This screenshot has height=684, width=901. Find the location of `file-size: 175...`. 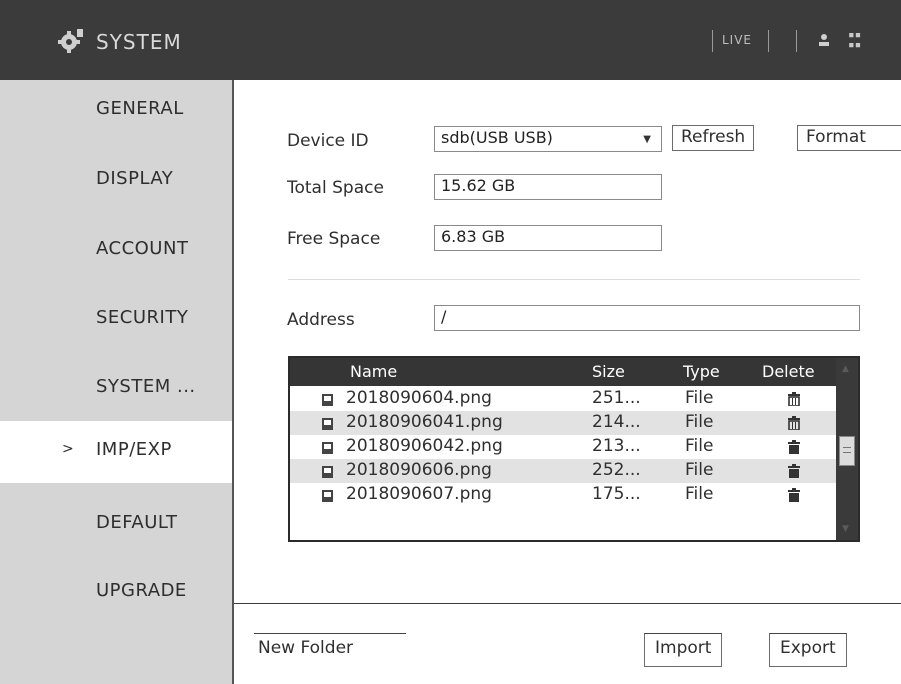

file-size: 175... is located at coordinates (616, 494).